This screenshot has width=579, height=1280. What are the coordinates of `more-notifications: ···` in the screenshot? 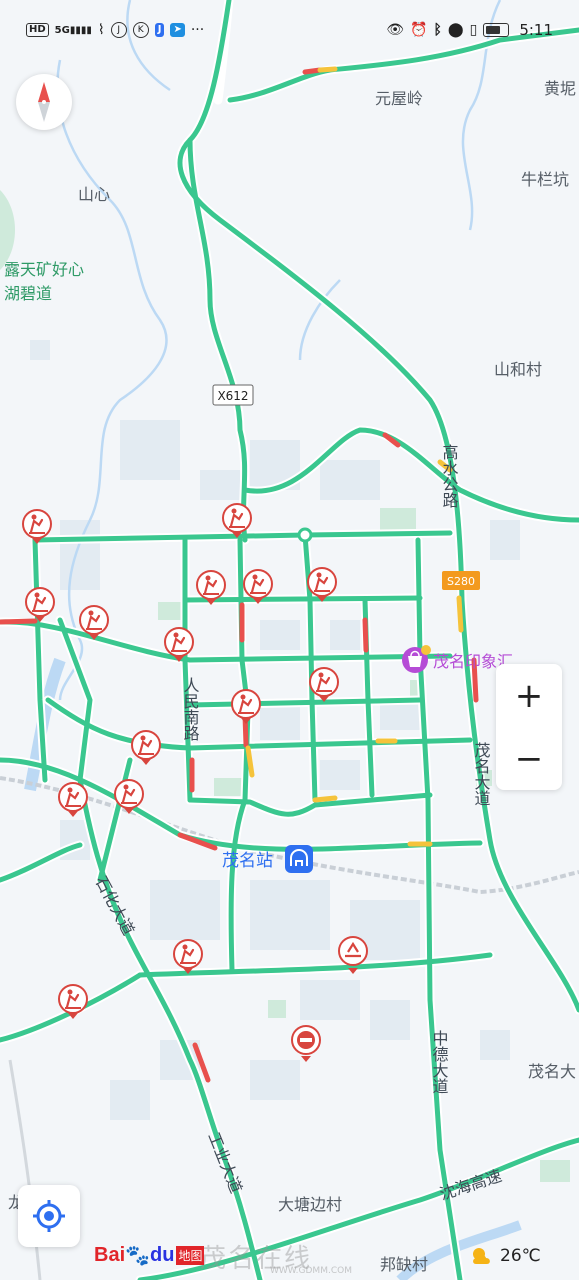 It's located at (197, 30).